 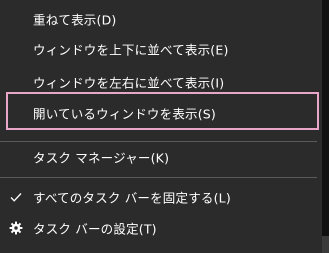 I want to click on menu-item-task-manager: タスク マネージャー(K), so click(x=161, y=157).